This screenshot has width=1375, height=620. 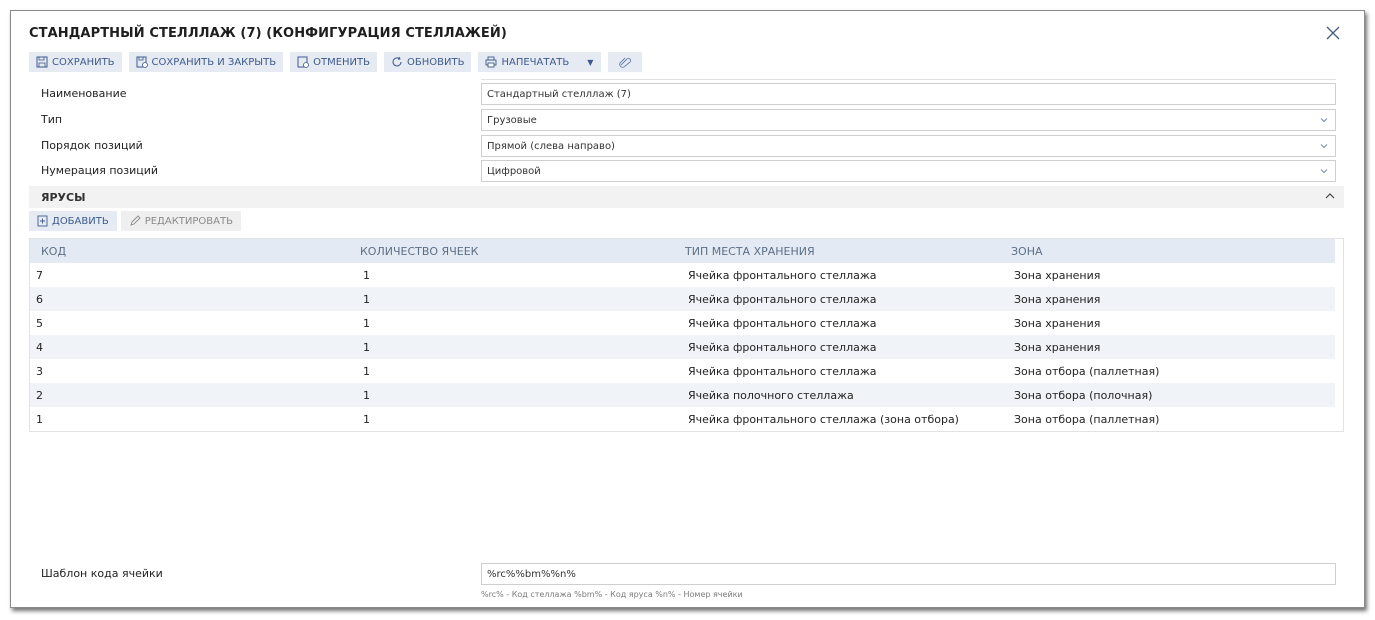 What do you see at coordinates (39, 371) in the screenshot?
I see `cell-code: 3` at bounding box center [39, 371].